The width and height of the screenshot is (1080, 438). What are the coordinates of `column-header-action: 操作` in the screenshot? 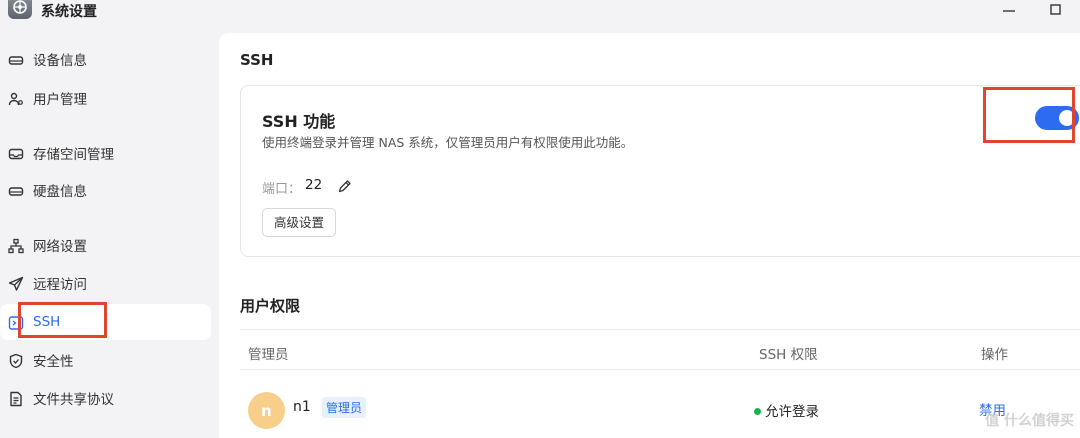 It's located at (994, 355).